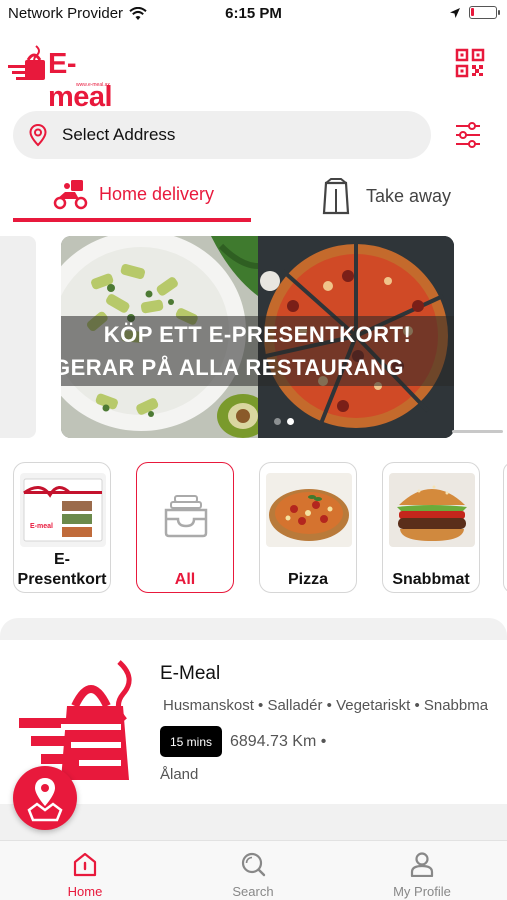 The width and height of the screenshot is (507, 900). I want to click on category-pizza: Pizza, so click(308, 527).